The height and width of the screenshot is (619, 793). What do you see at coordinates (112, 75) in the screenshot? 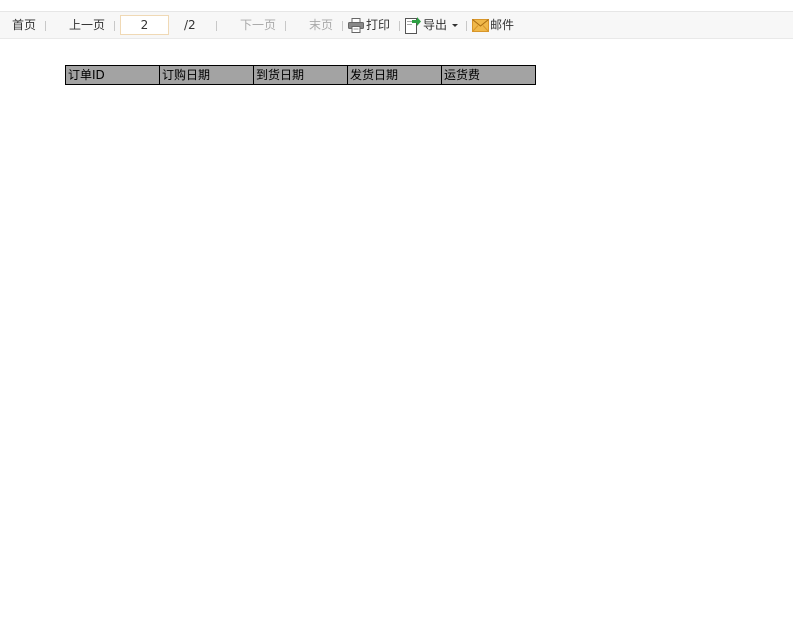
I see `column-header-order-id: 订单ID` at bounding box center [112, 75].